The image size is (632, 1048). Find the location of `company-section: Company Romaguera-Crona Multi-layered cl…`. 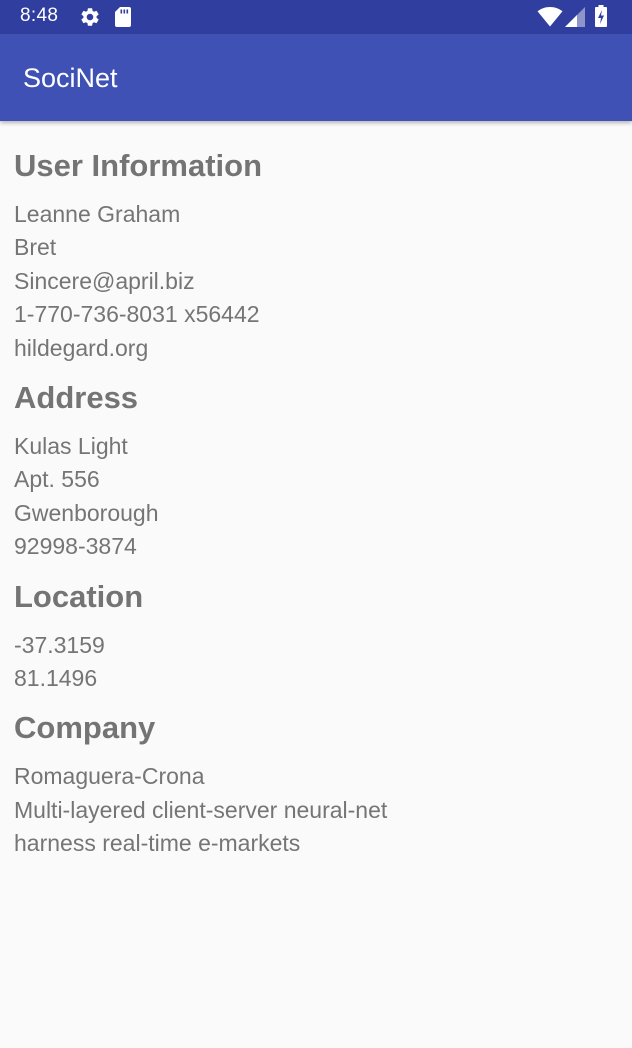

company-section: Company Romaguera-Crona Multi-layered cl… is located at coordinates (314, 784).